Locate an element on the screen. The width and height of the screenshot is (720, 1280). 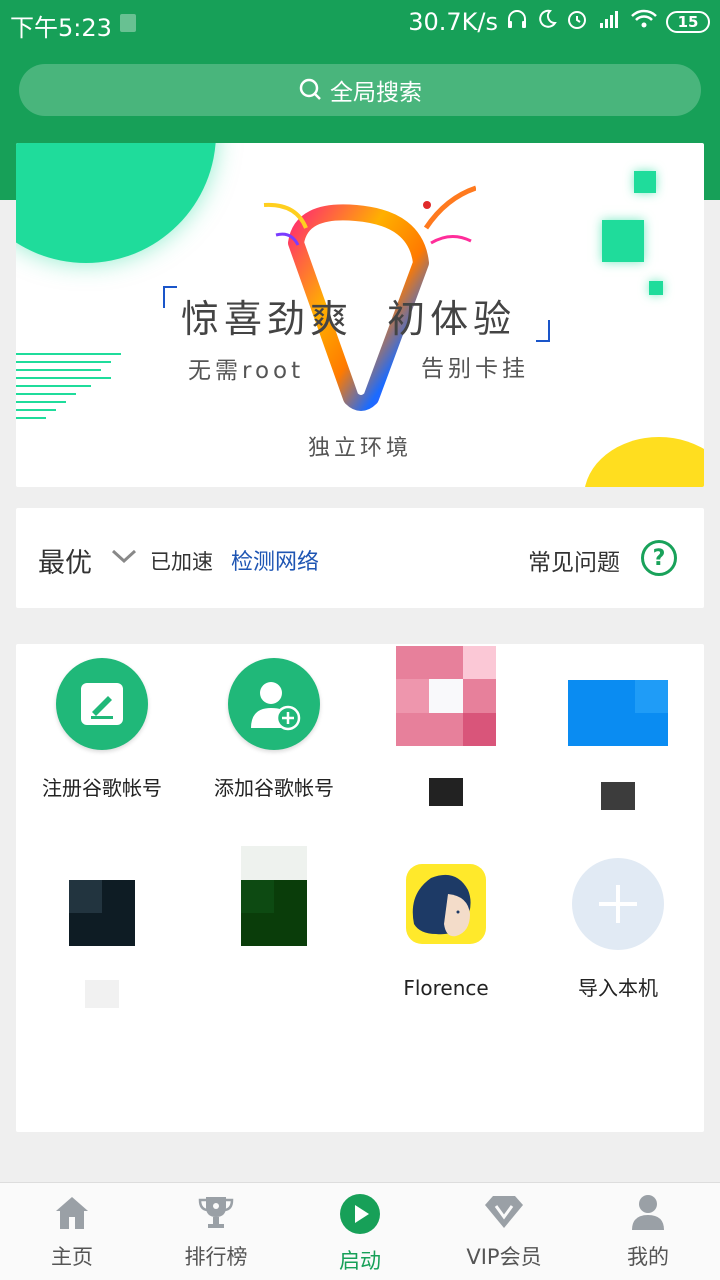
app-register-google: 注册谷歌帐号 is located at coordinates (102, 739).